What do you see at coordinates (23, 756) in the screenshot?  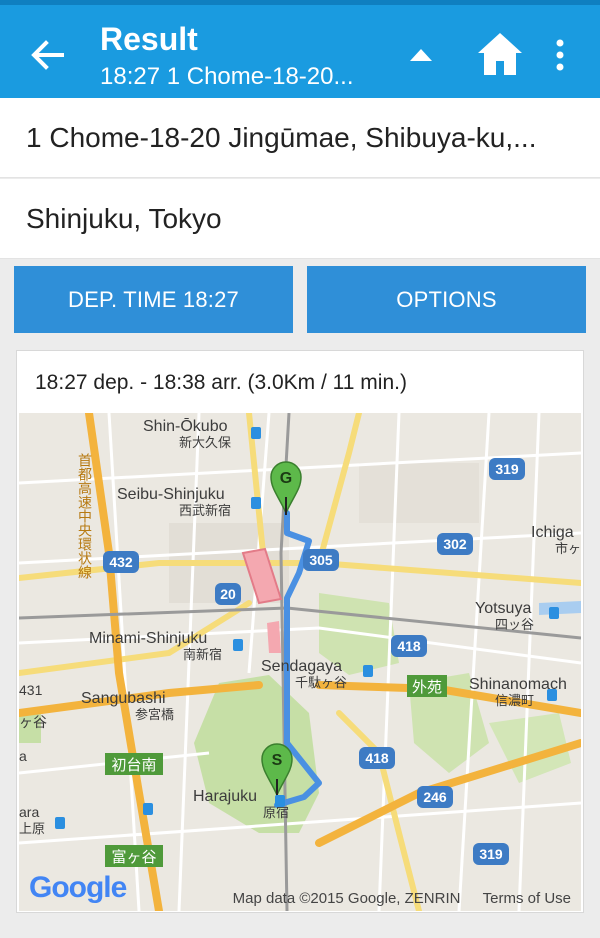 I see `svg-text: a` at bounding box center [23, 756].